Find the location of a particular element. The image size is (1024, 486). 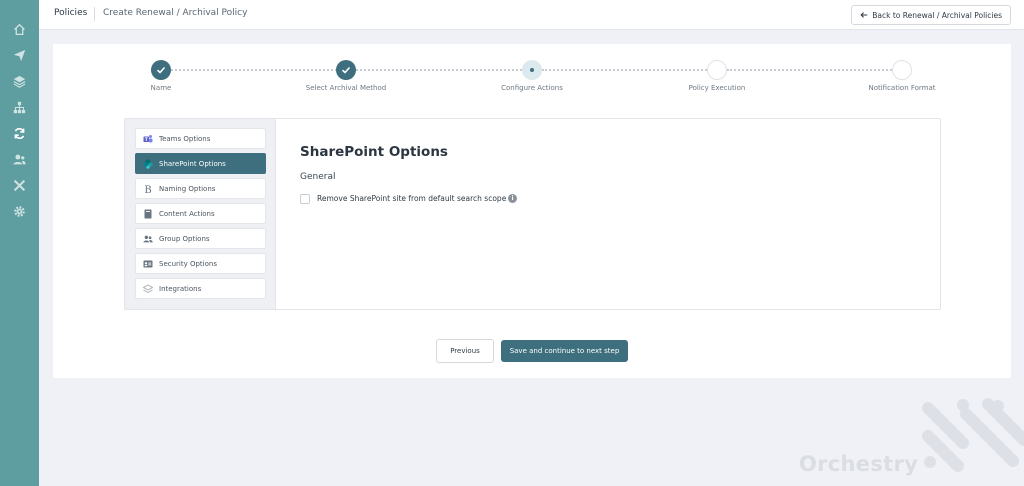

options-nav-integrations: Integrations is located at coordinates (200, 288).